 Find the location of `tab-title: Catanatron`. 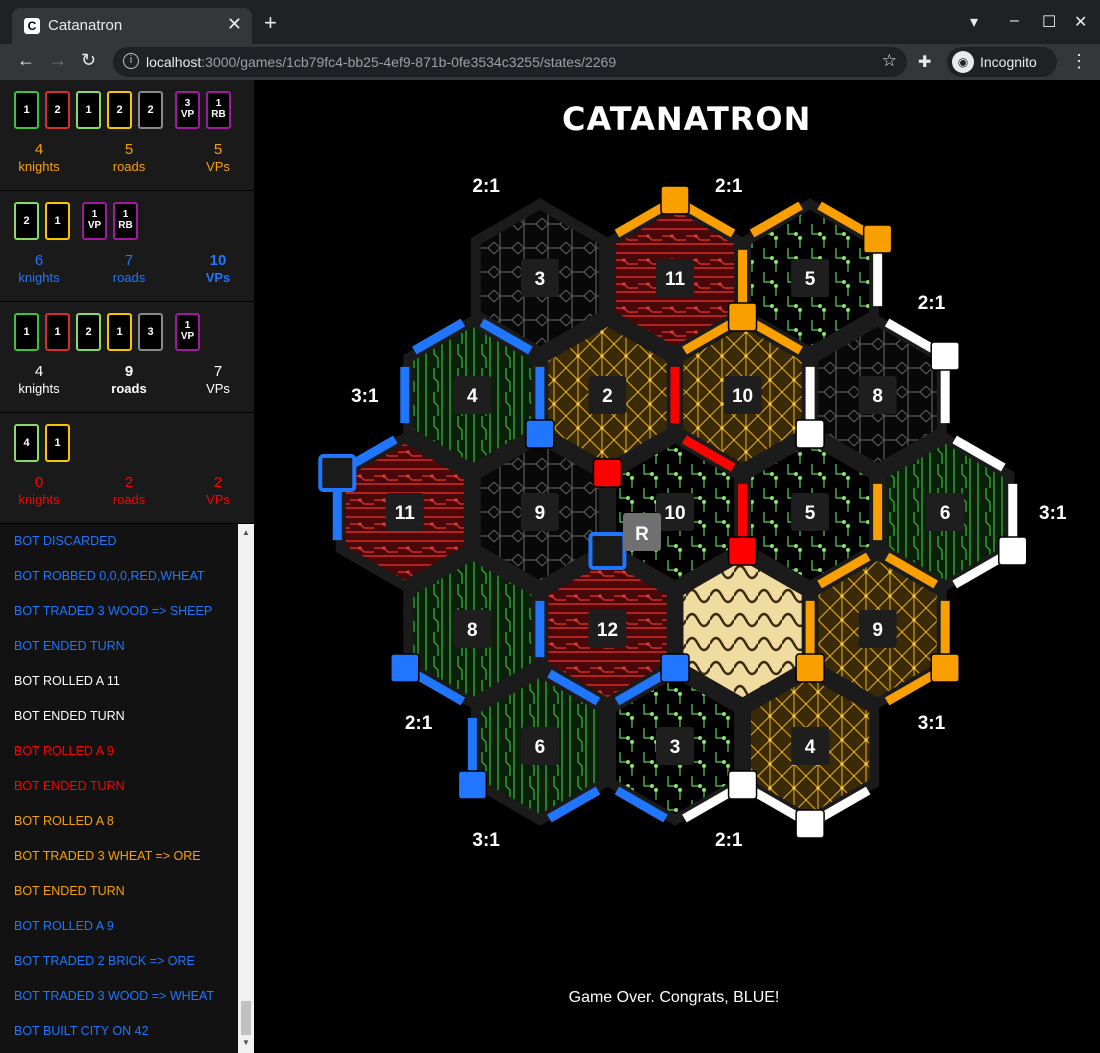

tab-title: Catanatron is located at coordinates (85, 25).